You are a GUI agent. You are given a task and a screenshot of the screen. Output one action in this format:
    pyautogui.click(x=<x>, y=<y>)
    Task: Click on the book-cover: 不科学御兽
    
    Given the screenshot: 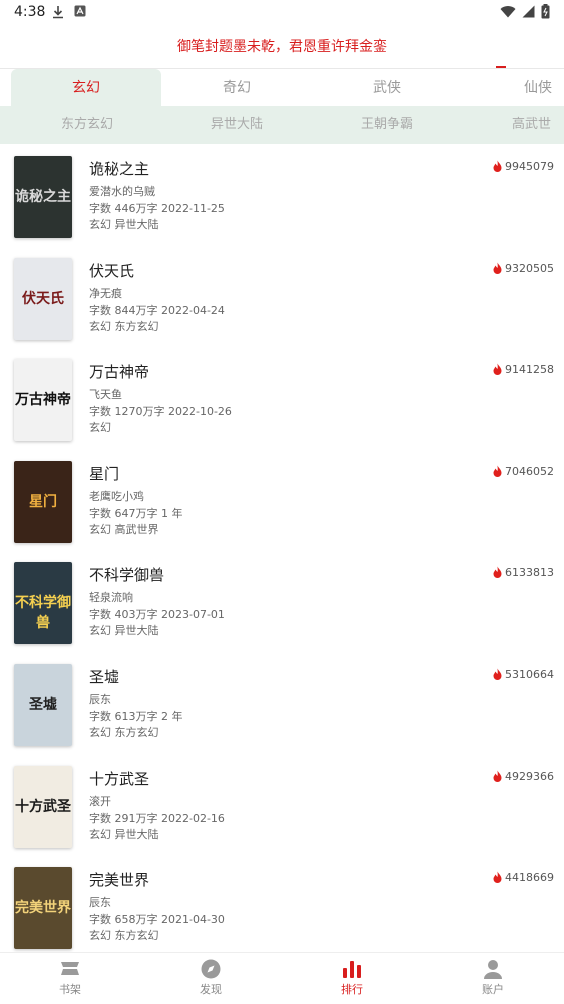 What is the action you would take?
    pyautogui.click(x=43, y=603)
    